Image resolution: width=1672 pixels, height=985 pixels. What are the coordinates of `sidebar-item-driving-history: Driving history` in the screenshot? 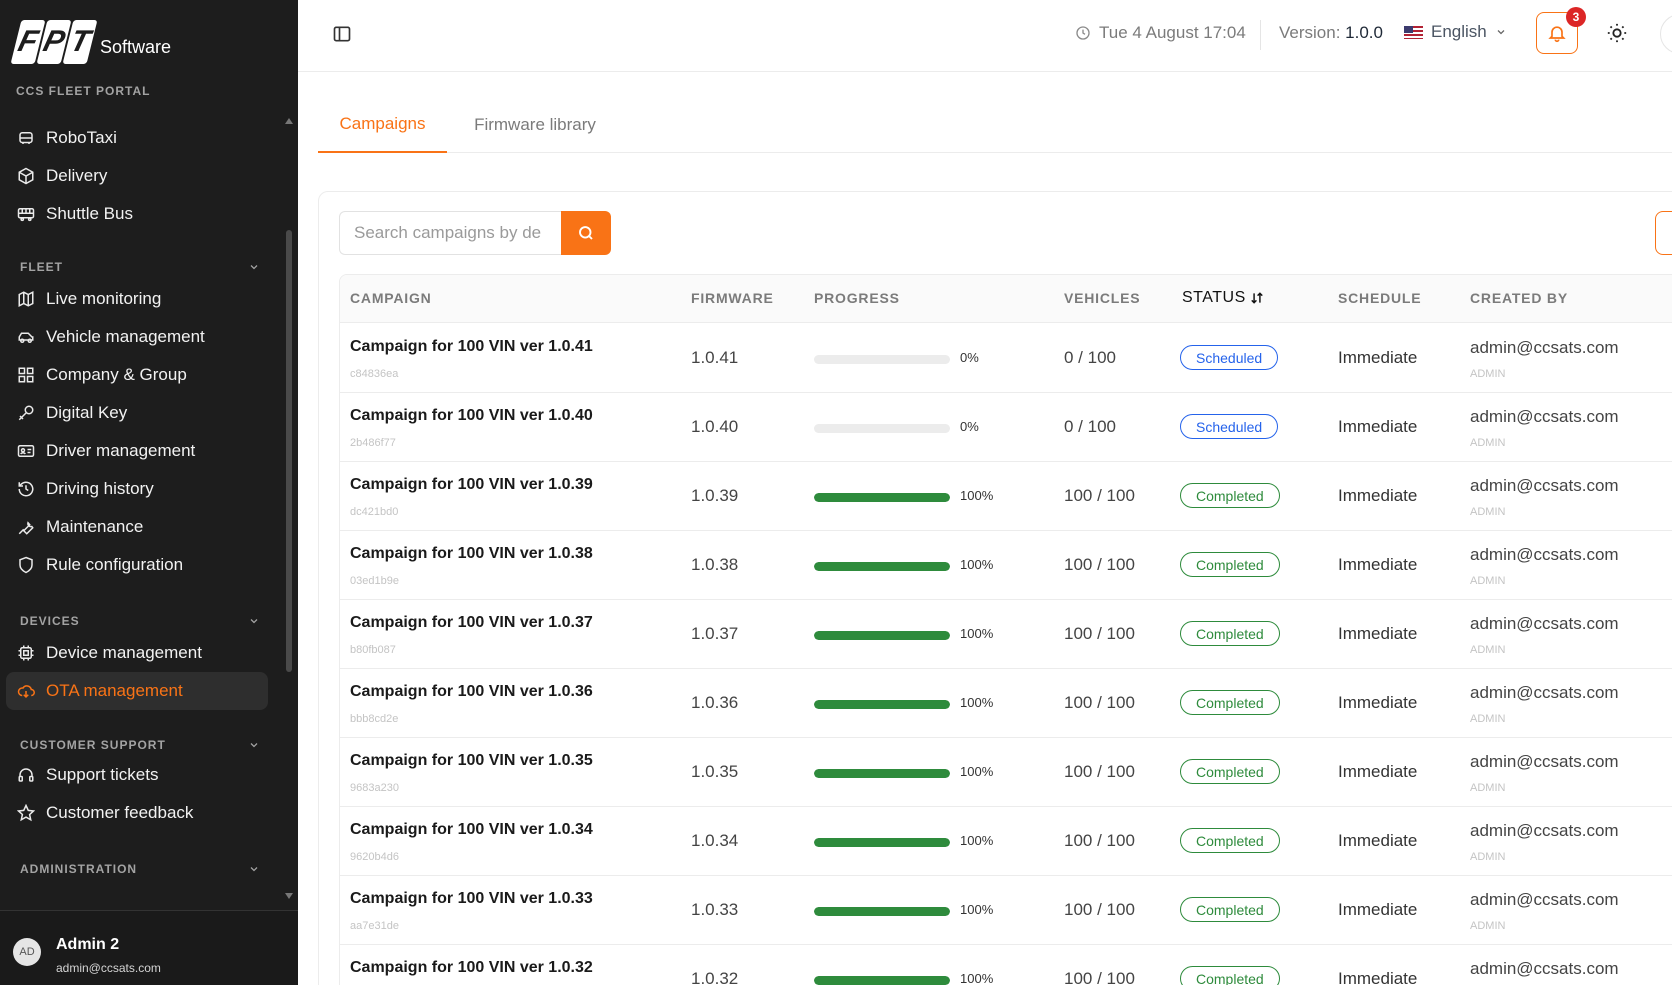 It's located at (137, 489).